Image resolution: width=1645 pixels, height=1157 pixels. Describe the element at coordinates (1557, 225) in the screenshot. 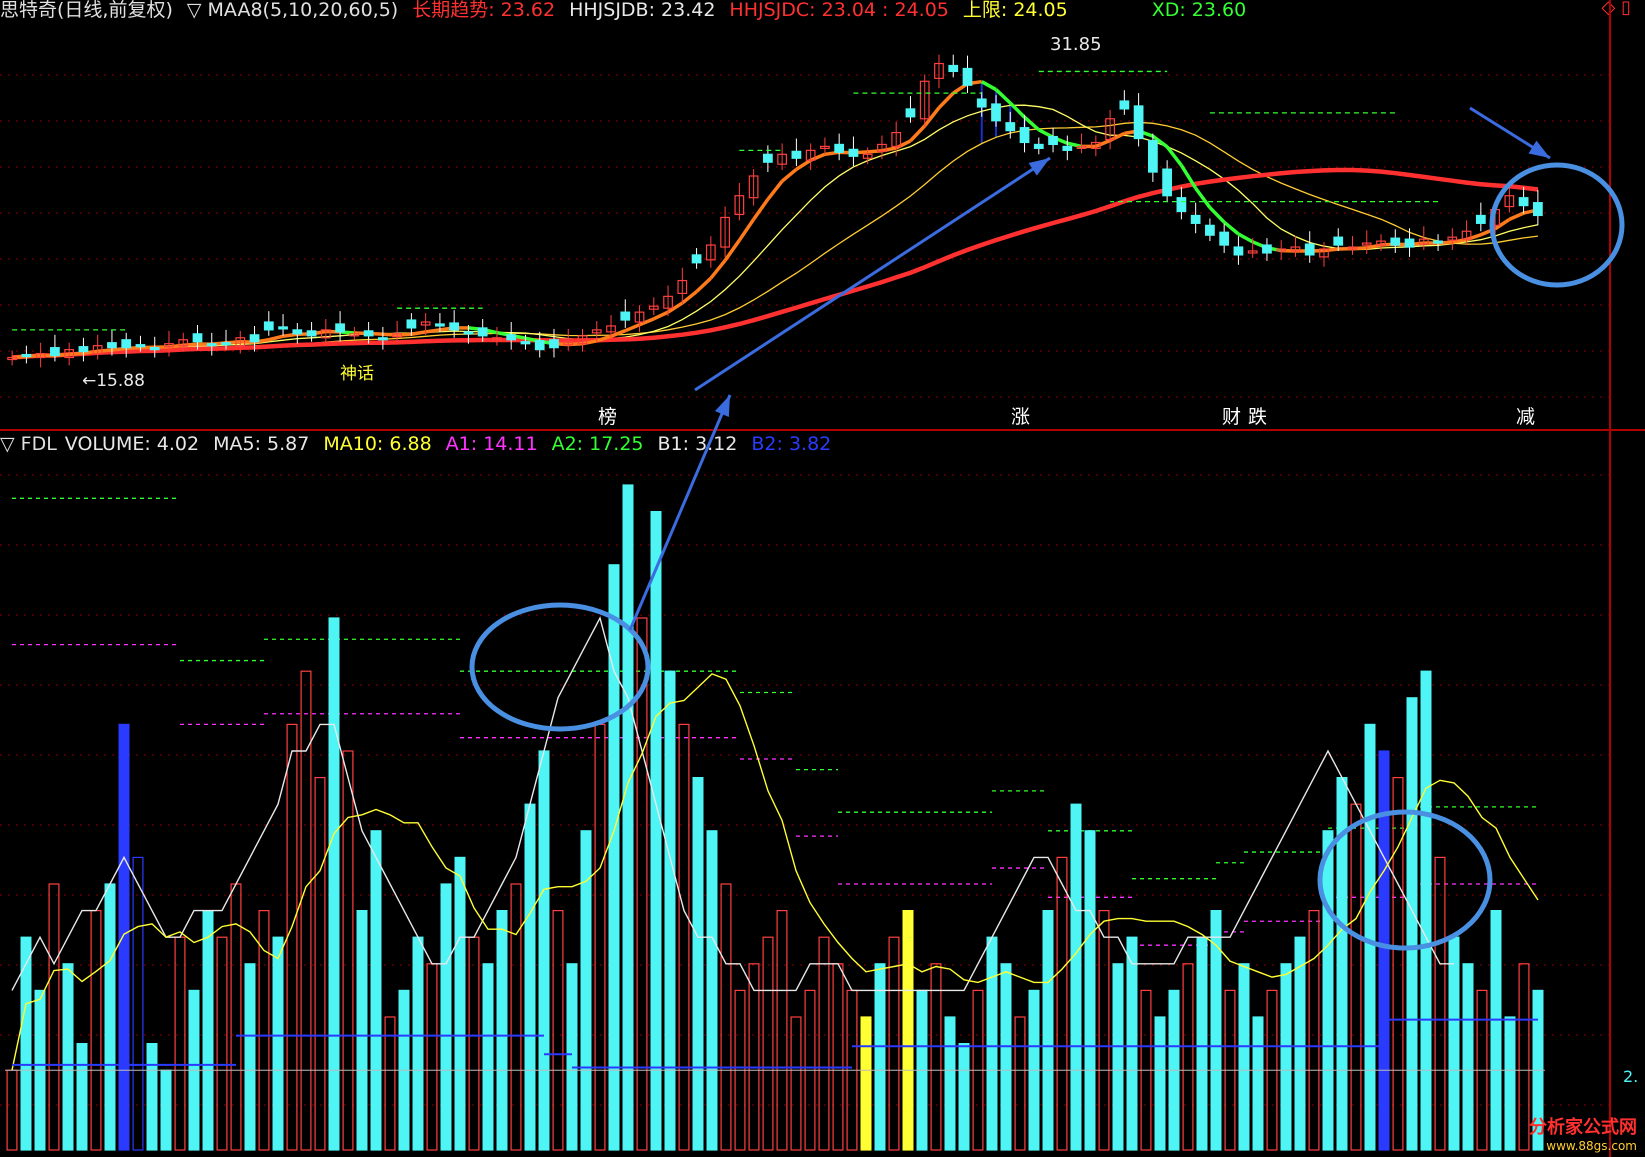

I see `highlight-ellipse` at that location.